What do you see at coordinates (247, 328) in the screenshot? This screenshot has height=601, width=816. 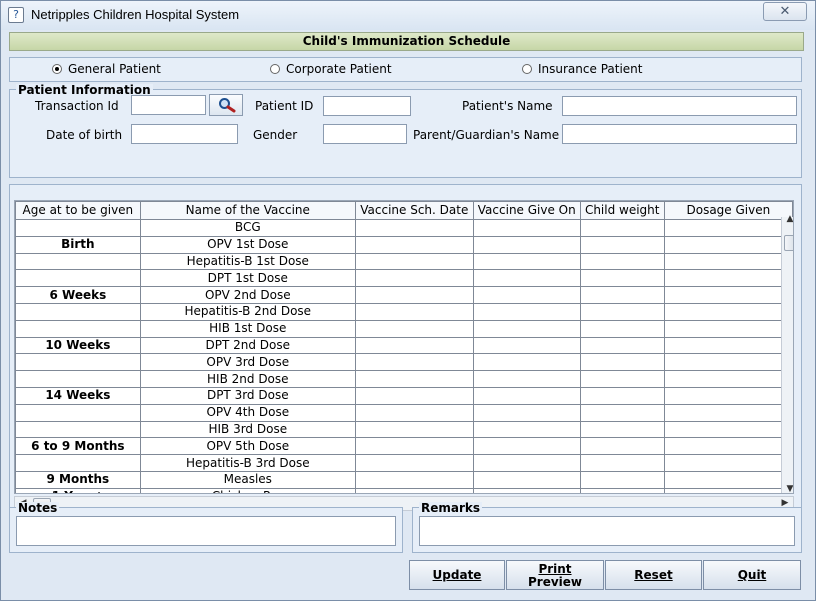 I see `vaccine-cell: HIB 1st Dose` at bounding box center [247, 328].